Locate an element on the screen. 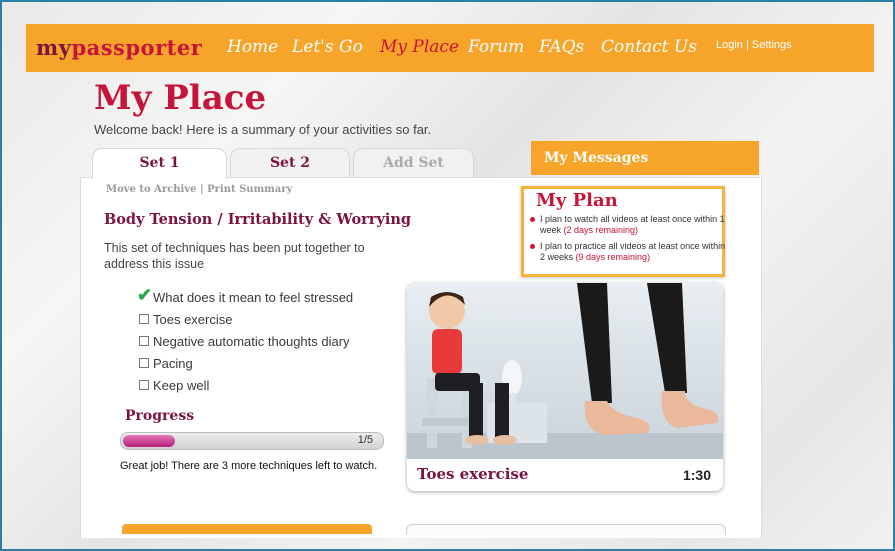 The image size is (895, 551). video-card: Toes exercise 1:30 is located at coordinates (565, 387).